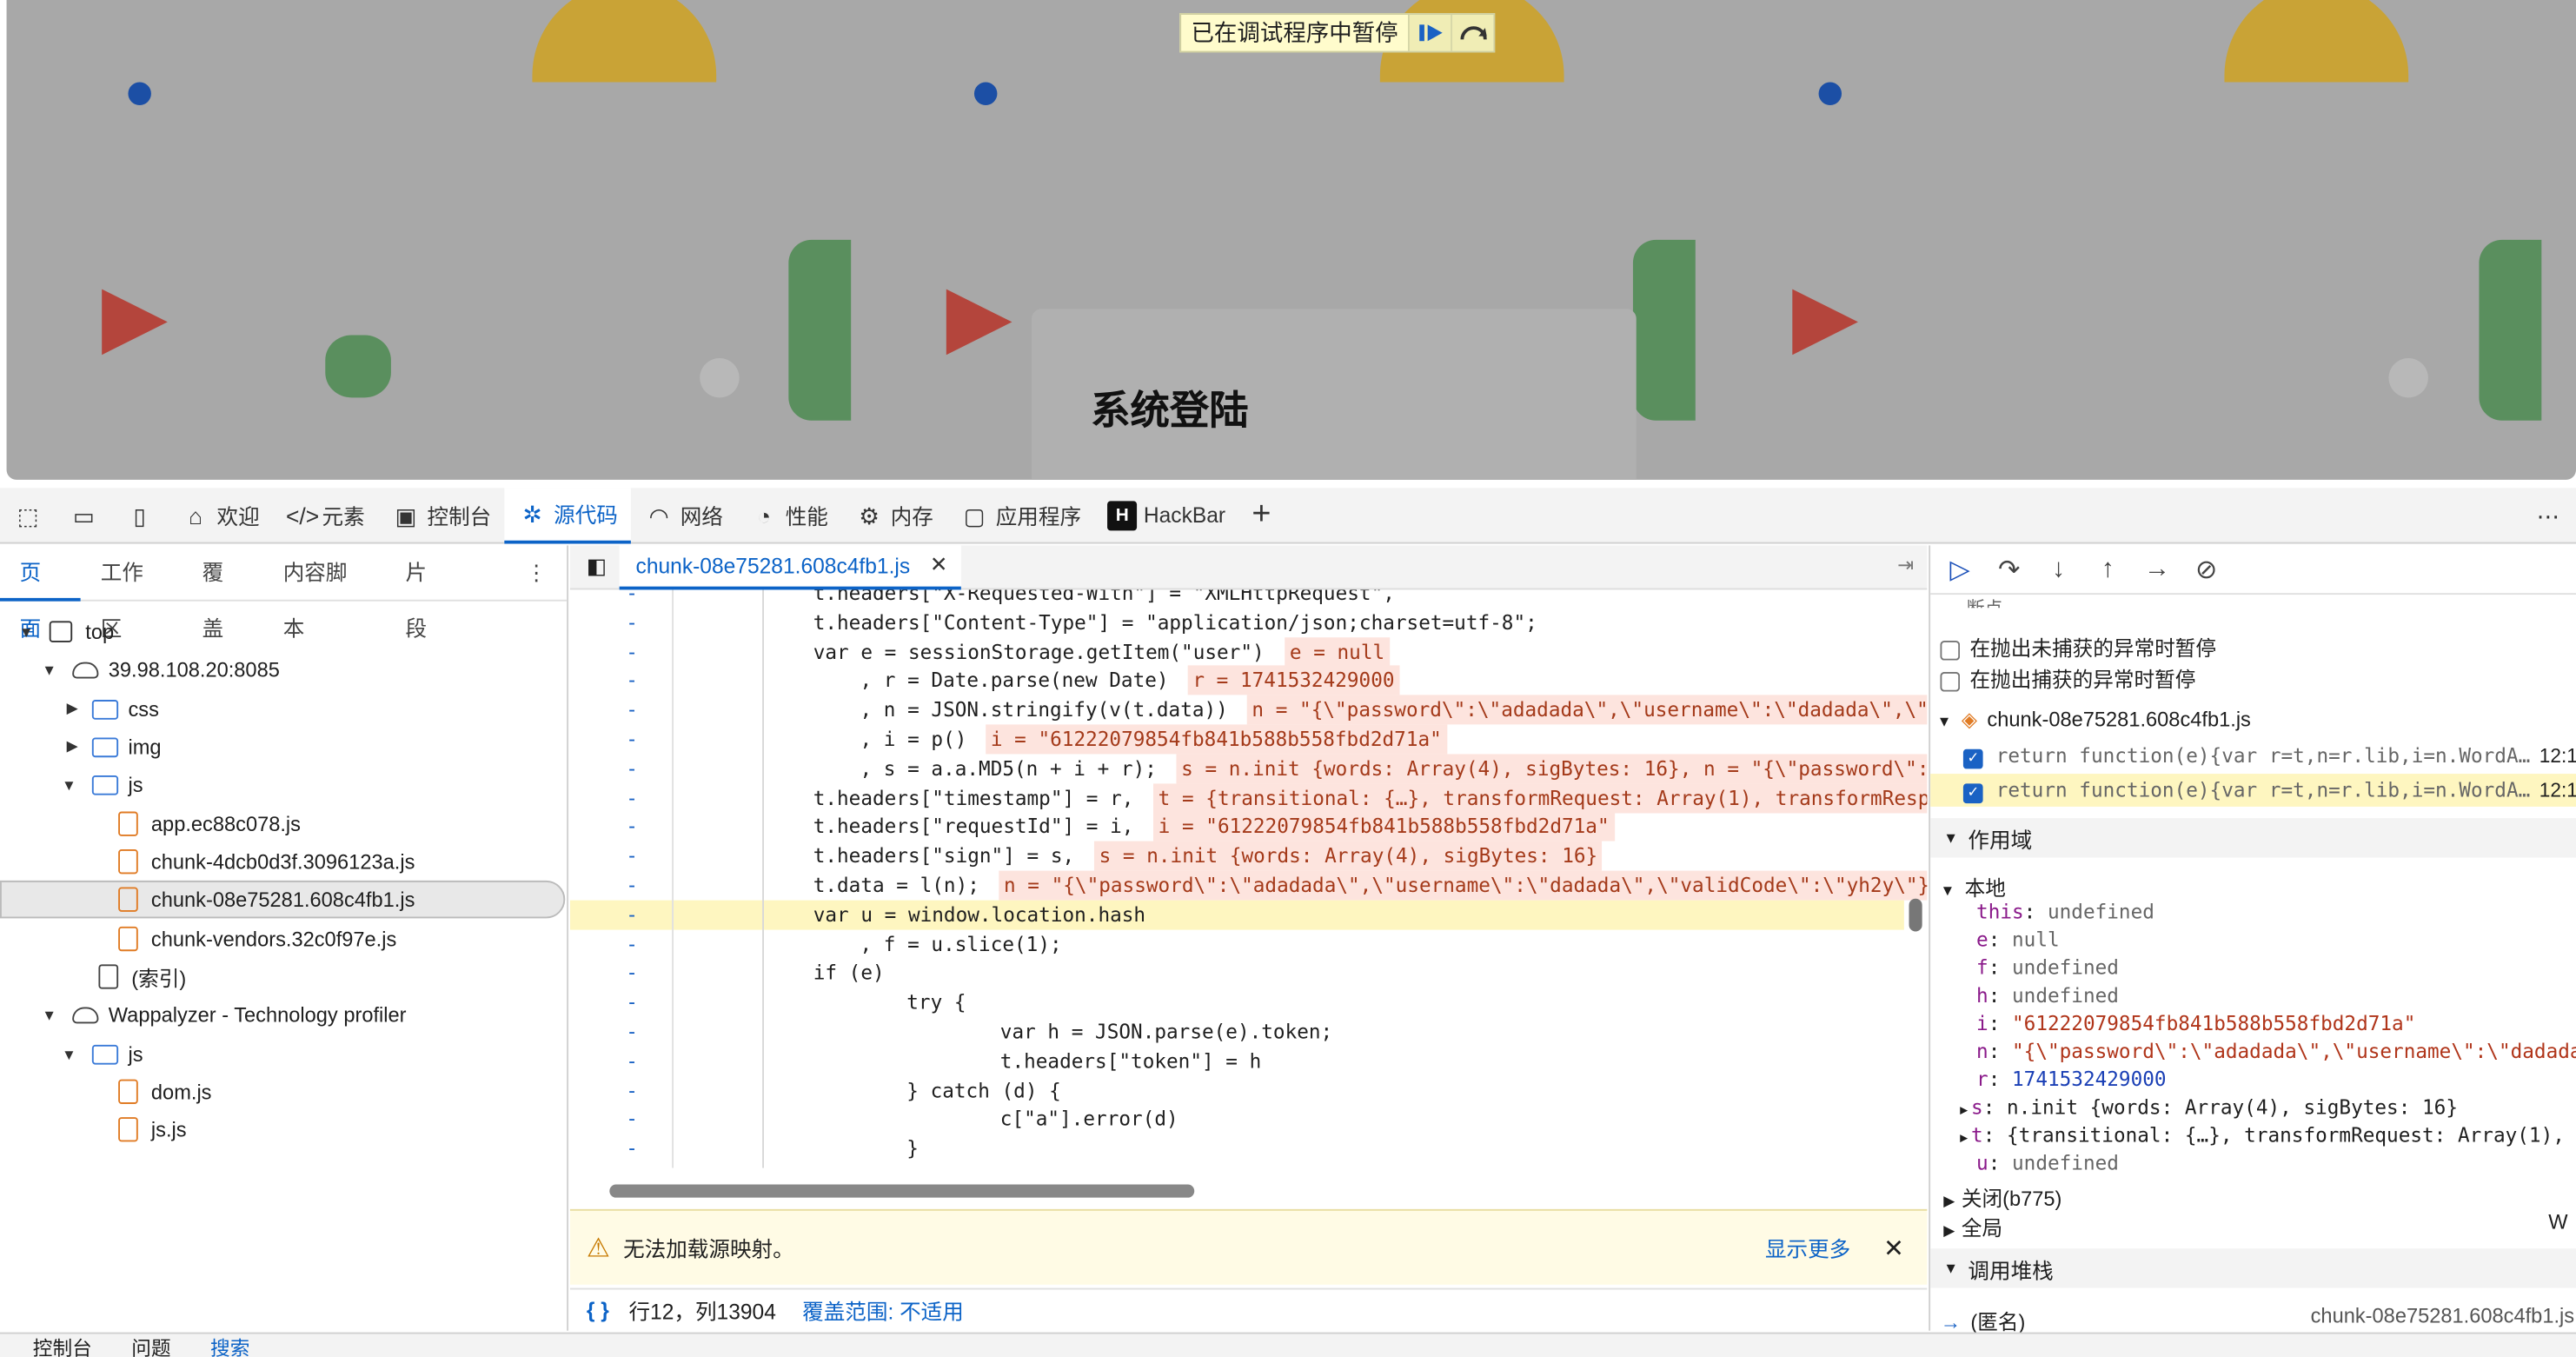 The image size is (2576, 1357). Describe the element at coordinates (1237, 973) in the screenshot. I see `code-line: - if (e)` at that location.